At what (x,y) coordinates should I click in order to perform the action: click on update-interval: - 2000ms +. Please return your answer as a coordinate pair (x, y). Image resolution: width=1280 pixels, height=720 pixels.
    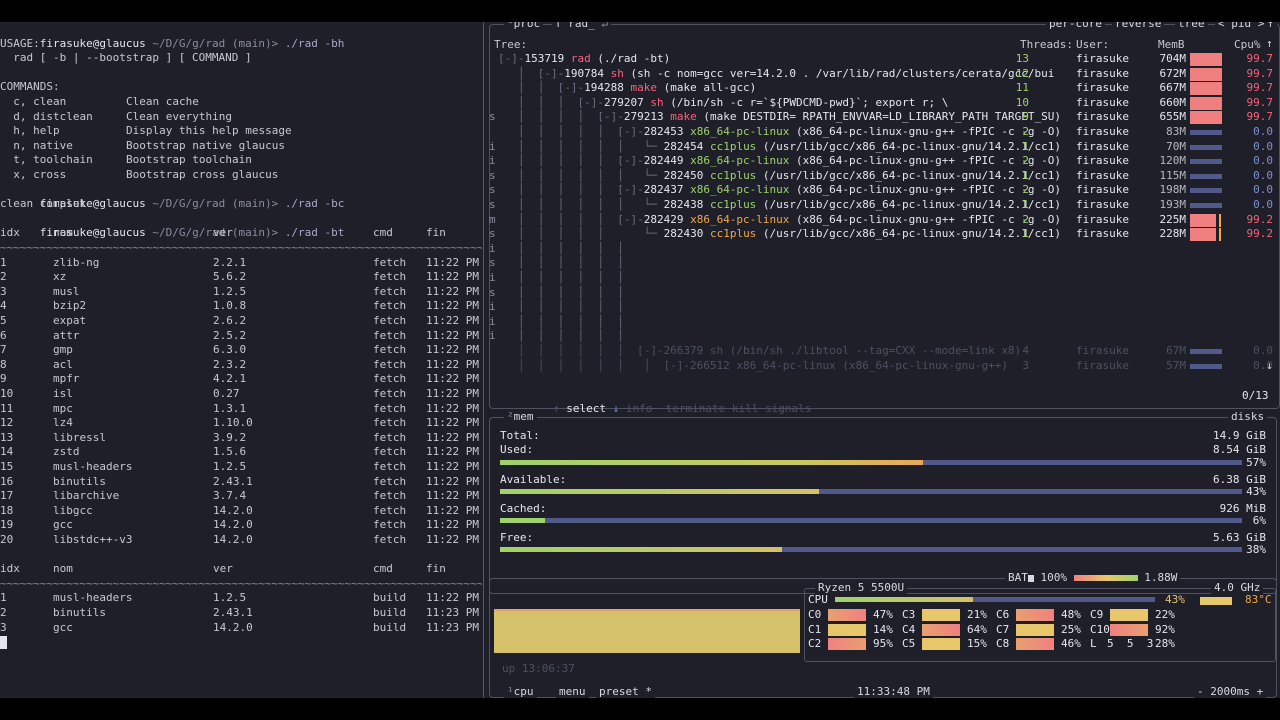
    Looking at the image, I should click on (1230, 691).